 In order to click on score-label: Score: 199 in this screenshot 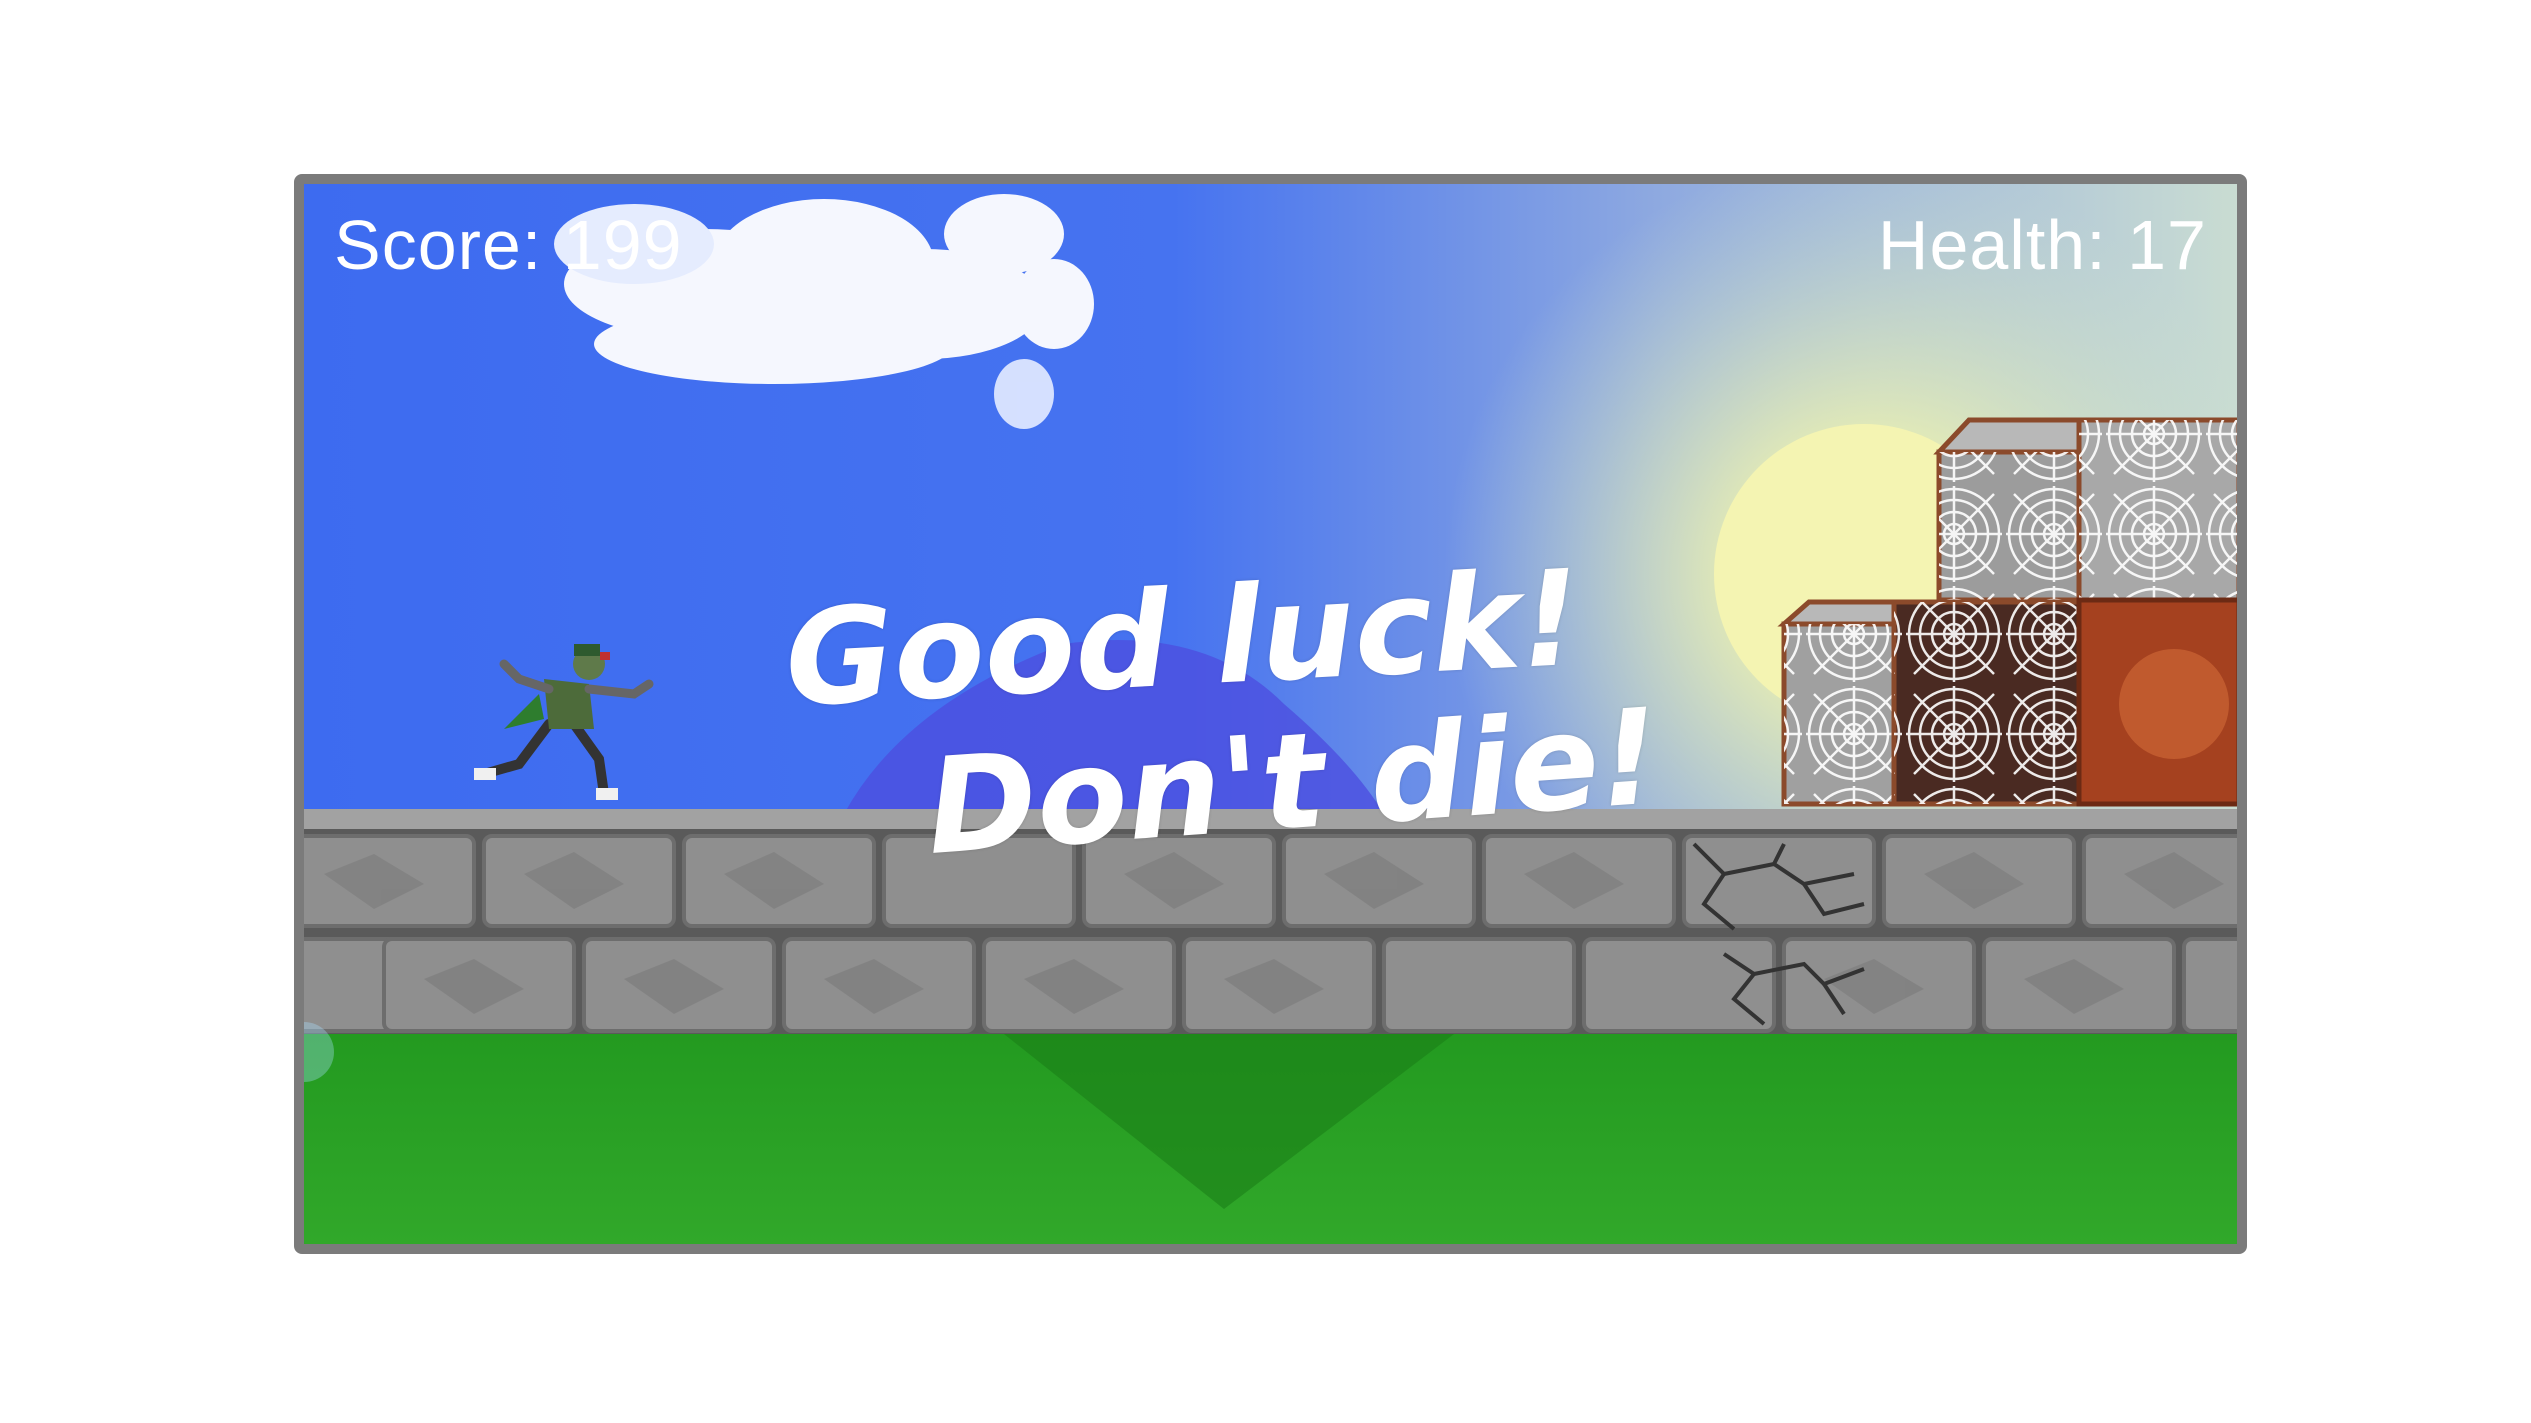, I will do `click(508, 245)`.